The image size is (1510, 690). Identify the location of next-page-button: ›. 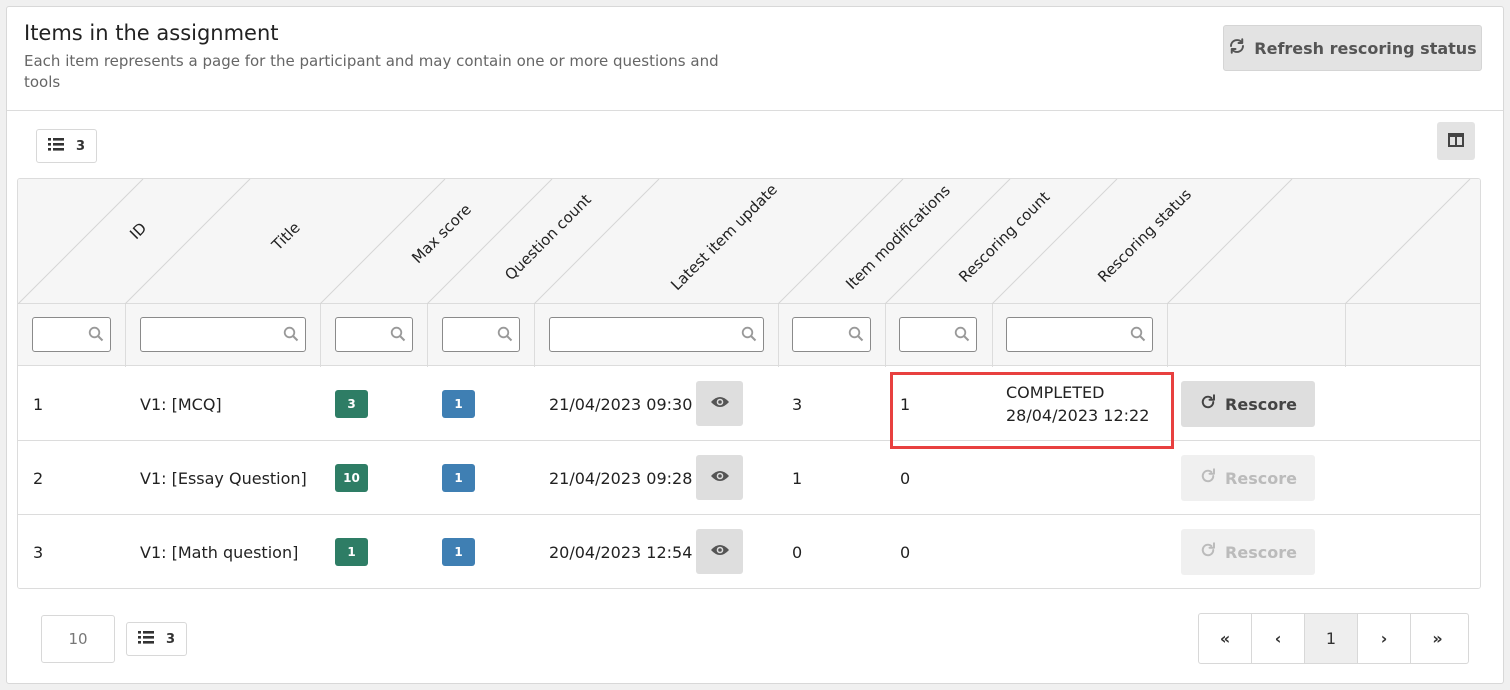
(1384, 638).